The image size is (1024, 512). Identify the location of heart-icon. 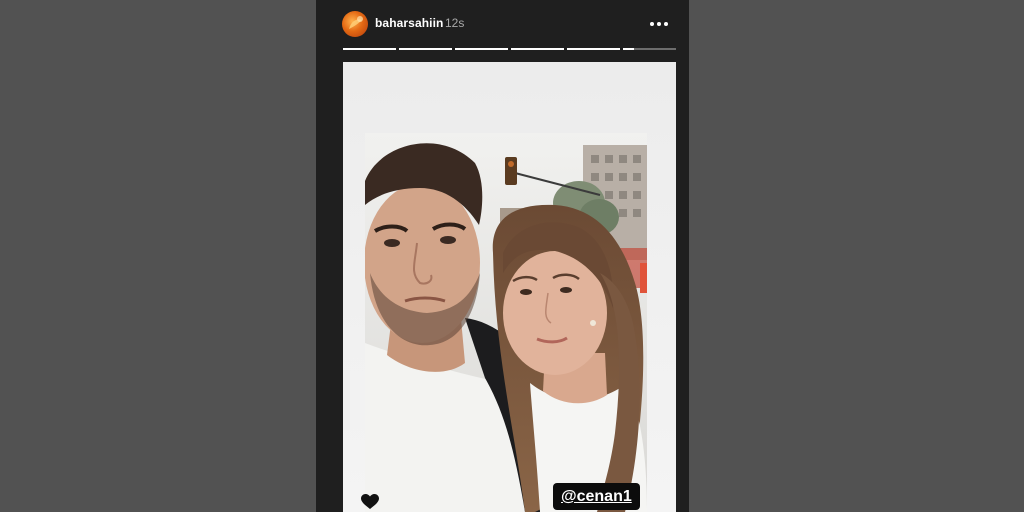
(370, 502).